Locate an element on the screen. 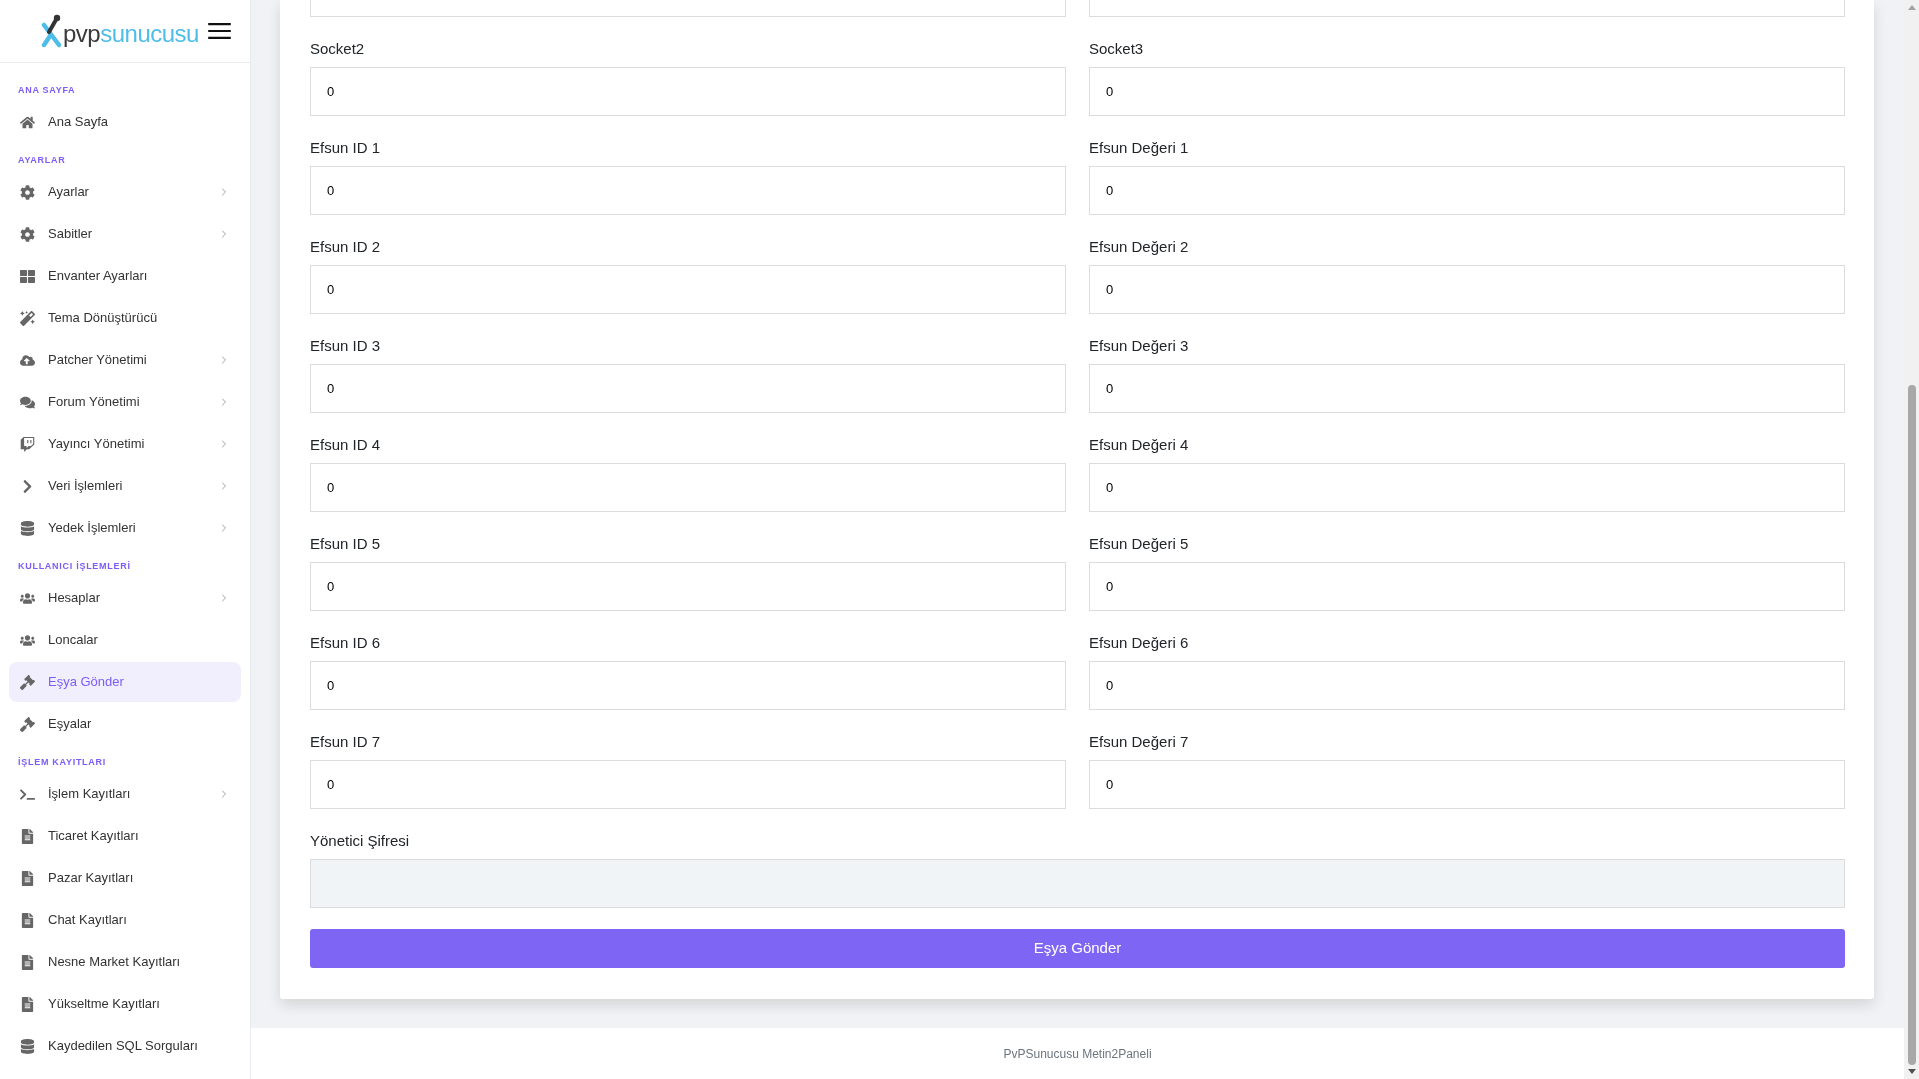 The image size is (1919, 1079). logo-text: pvpsunucusu is located at coordinates (131, 34).